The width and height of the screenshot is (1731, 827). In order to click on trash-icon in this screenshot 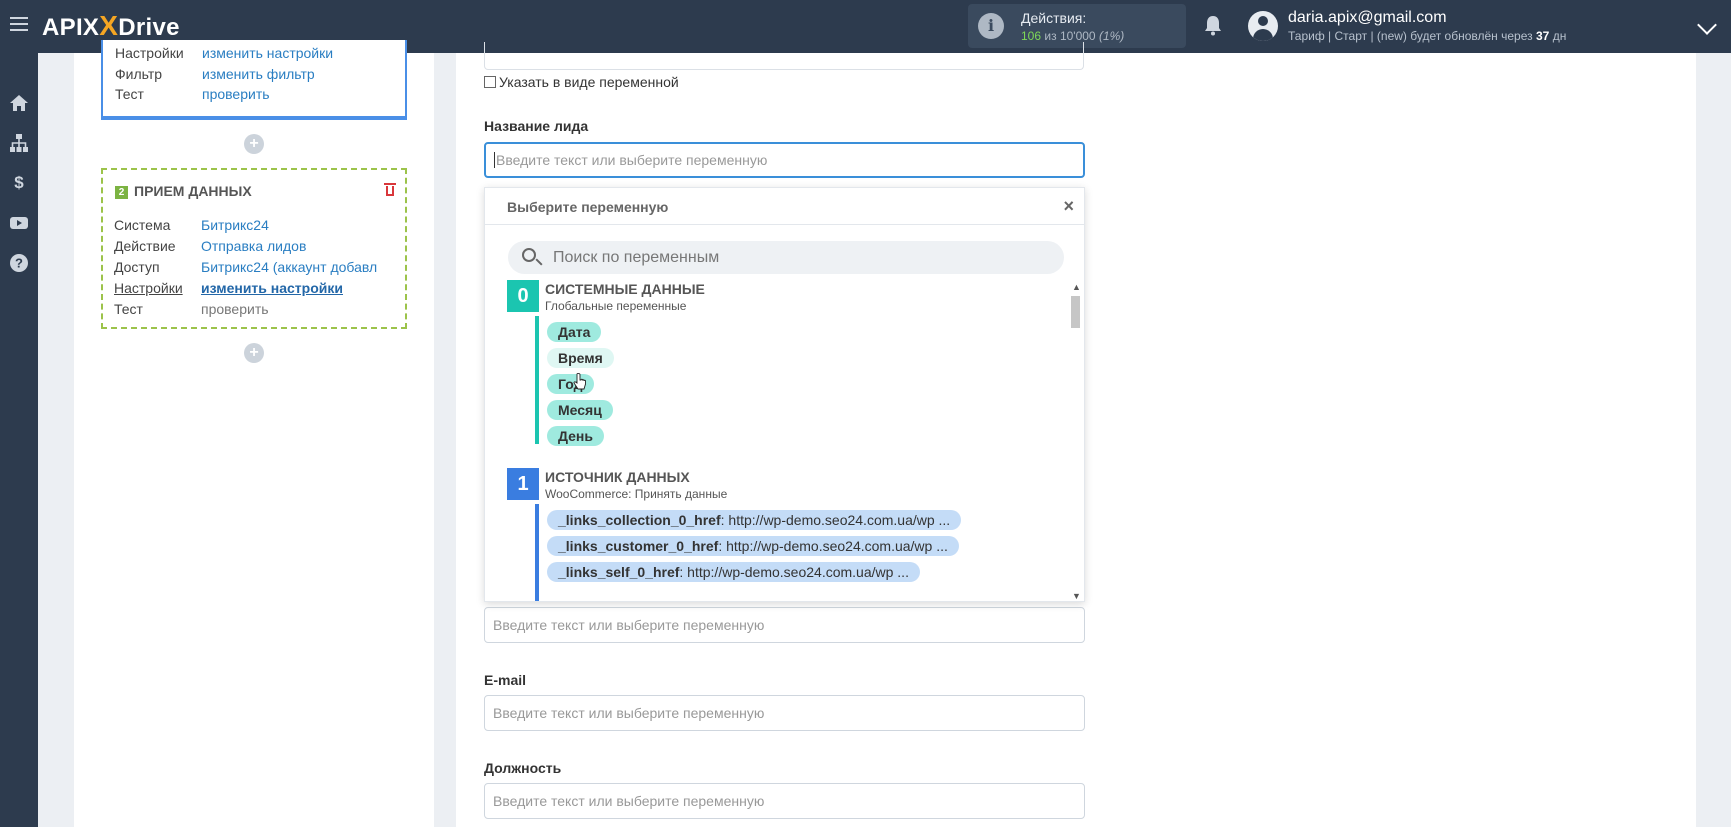, I will do `click(390, 190)`.